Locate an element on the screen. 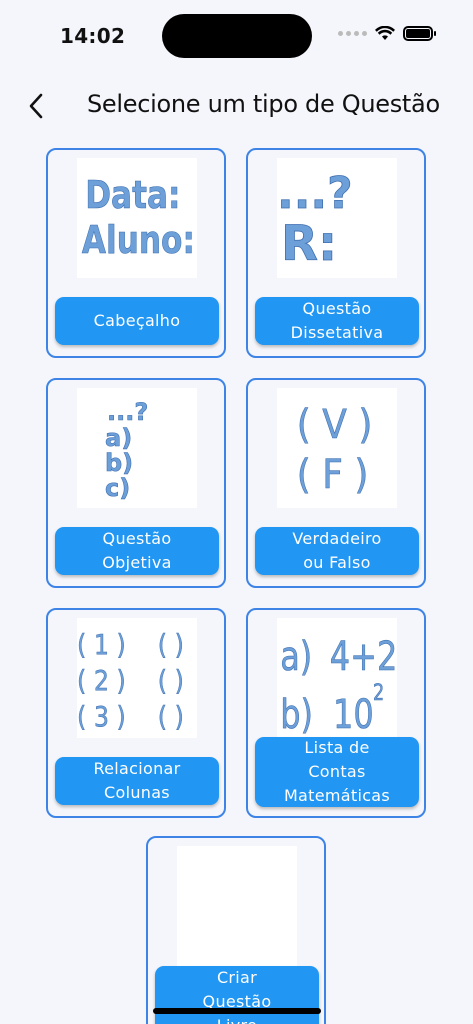 This screenshot has height=1024, width=473. card-questao-dissetativa: ...? R: Questão Dissetativa is located at coordinates (336, 253).